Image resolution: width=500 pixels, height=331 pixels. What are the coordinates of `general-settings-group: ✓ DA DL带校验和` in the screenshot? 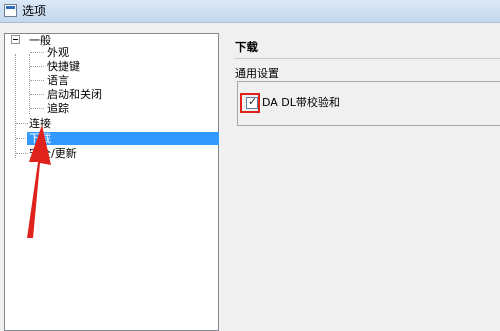 It's located at (368, 103).